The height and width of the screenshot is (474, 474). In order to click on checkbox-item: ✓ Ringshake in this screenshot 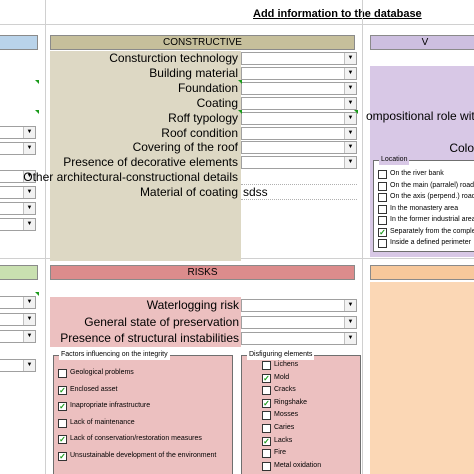, I will do `click(284, 403)`.